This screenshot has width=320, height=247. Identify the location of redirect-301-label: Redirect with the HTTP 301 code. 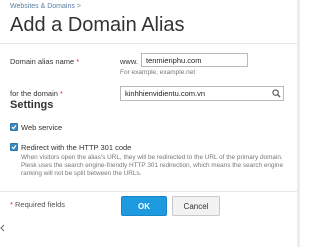
(76, 147).